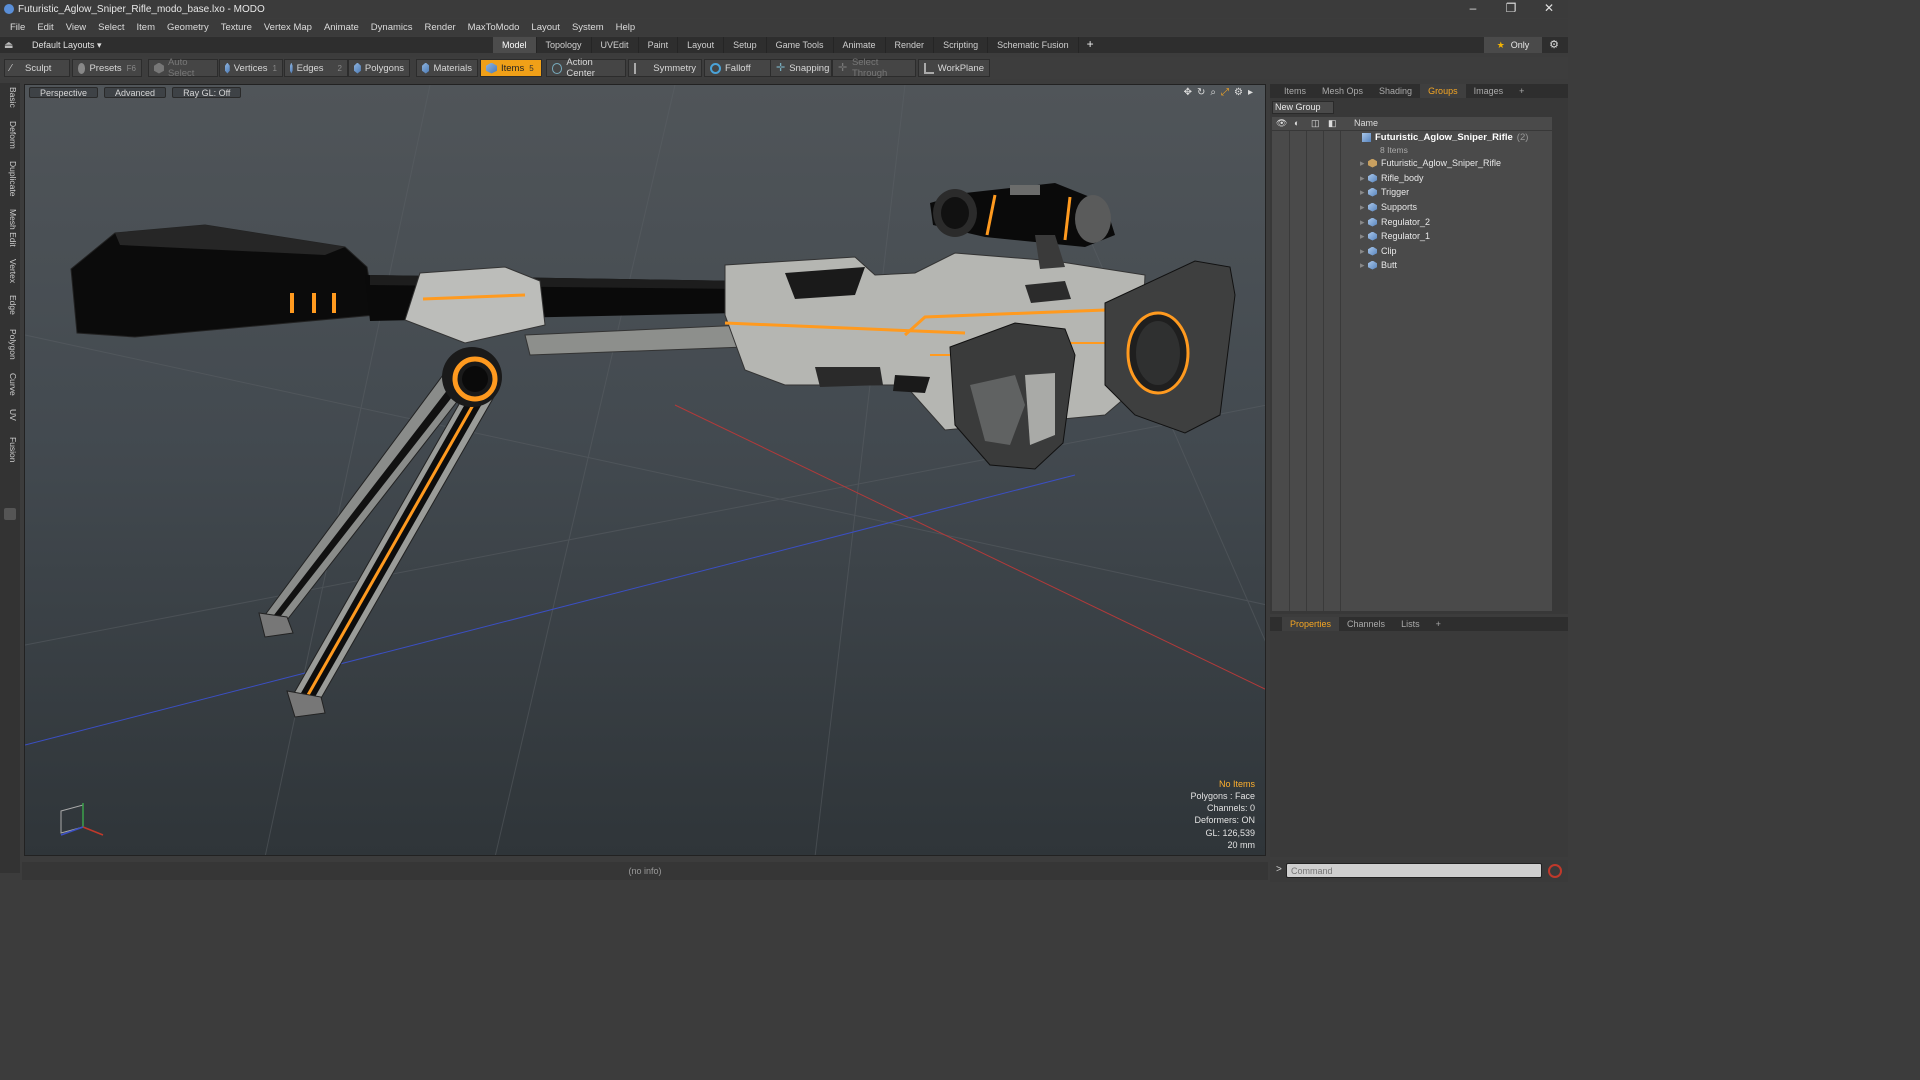 Image resolution: width=1920 pixels, height=1080 pixels. What do you see at coordinates (1438, 624) in the screenshot?
I see `add-properties-tab-icon: +` at bounding box center [1438, 624].